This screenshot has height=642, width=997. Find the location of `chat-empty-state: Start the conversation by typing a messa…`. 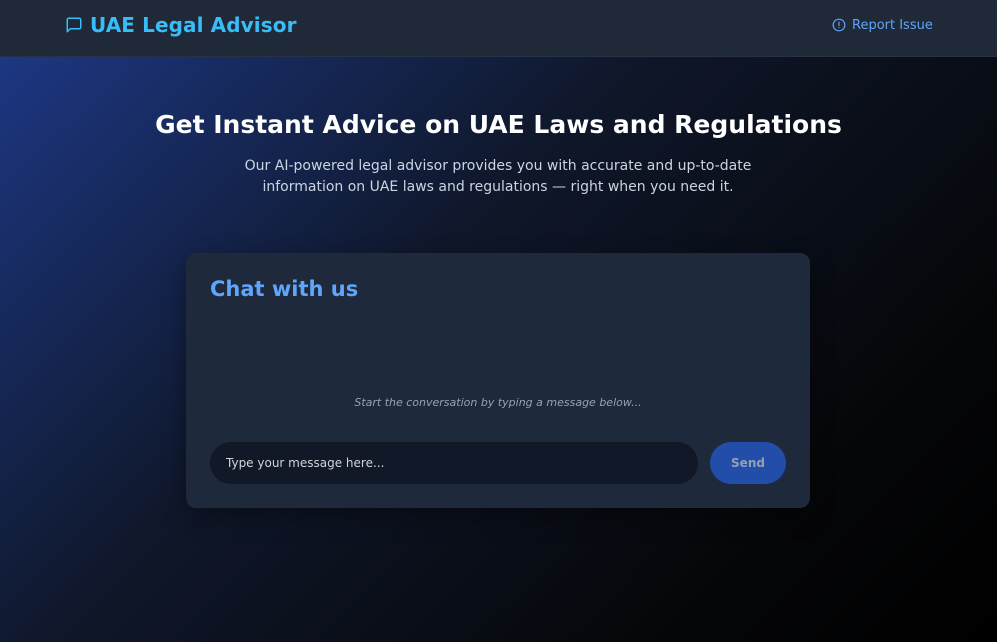

chat-empty-state: Start the conversation by typing a messa… is located at coordinates (498, 402).